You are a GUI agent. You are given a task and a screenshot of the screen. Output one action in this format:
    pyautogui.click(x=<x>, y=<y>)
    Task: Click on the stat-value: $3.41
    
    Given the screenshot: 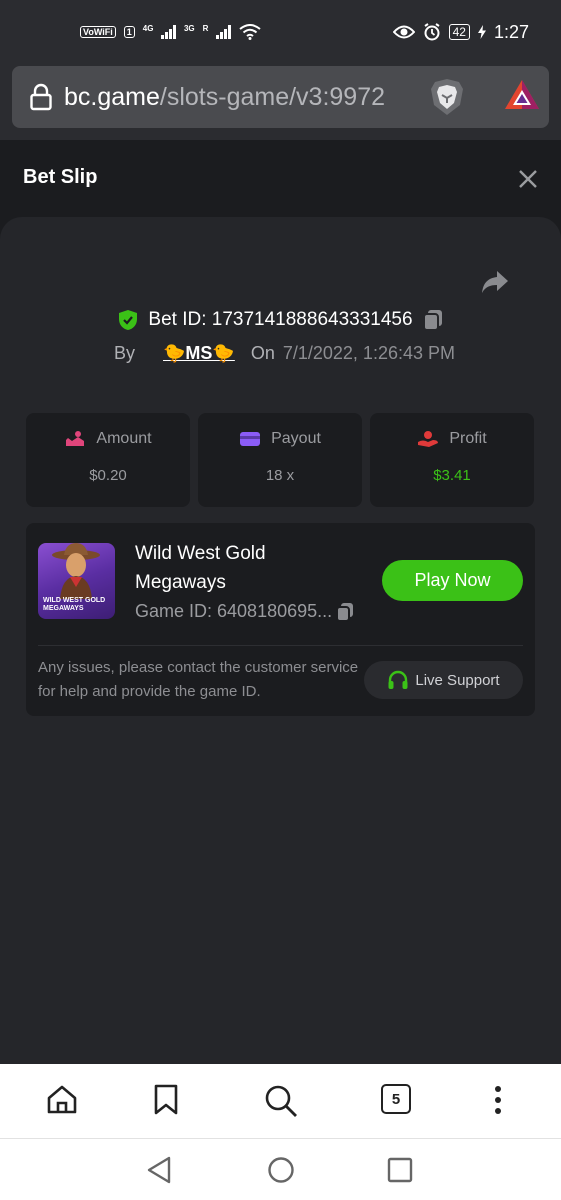 What is the action you would take?
    pyautogui.click(x=452, y=475)
    